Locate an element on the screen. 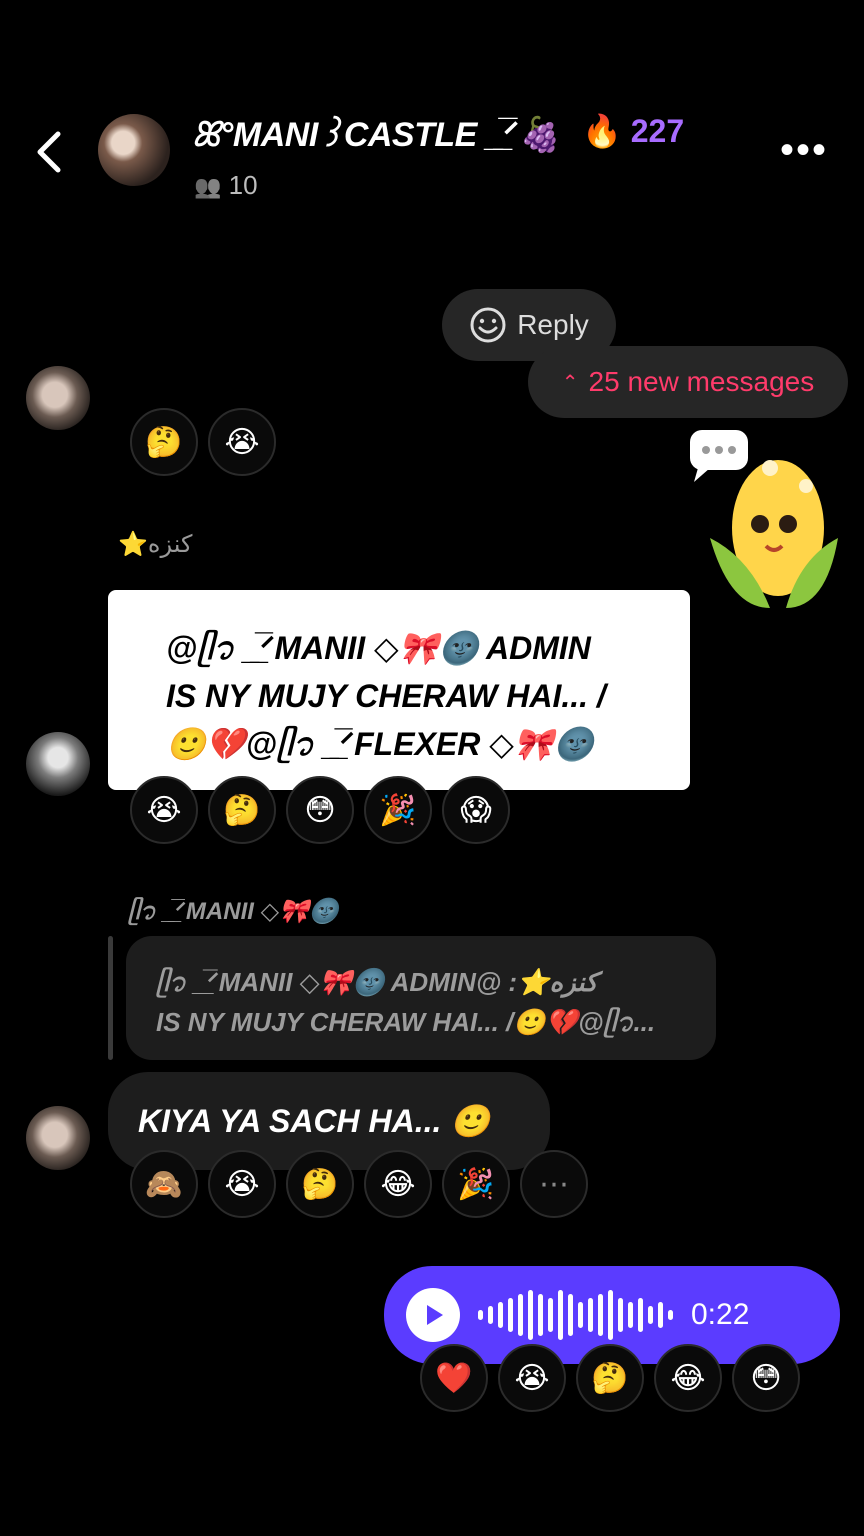  streak-badge: 🔥 227 is located at coordinates (633, 131).